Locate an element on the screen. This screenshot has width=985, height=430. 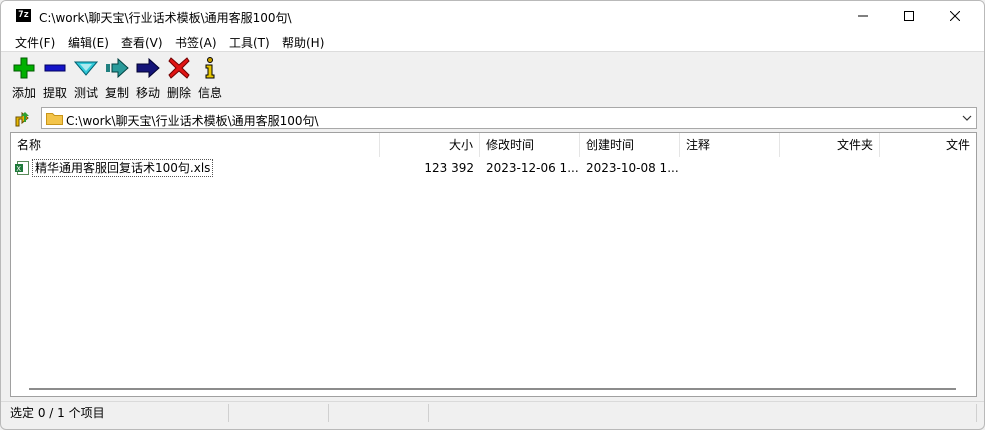
add-button: 添加 is located at coordinates (24, 78).